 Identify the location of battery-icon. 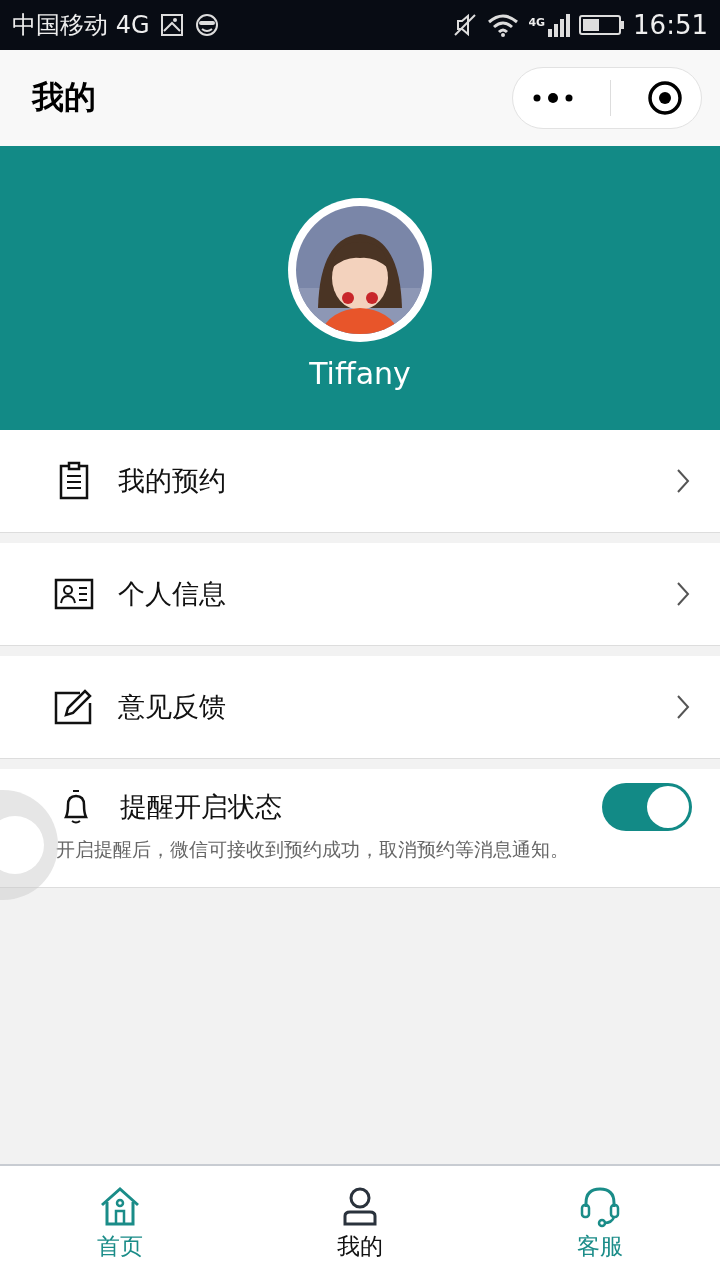
(602, 25).